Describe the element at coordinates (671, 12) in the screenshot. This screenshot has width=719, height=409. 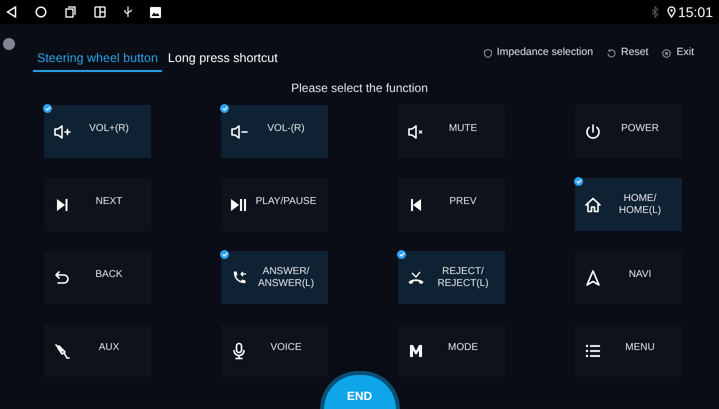
I see `location-pin-icon` at that location.